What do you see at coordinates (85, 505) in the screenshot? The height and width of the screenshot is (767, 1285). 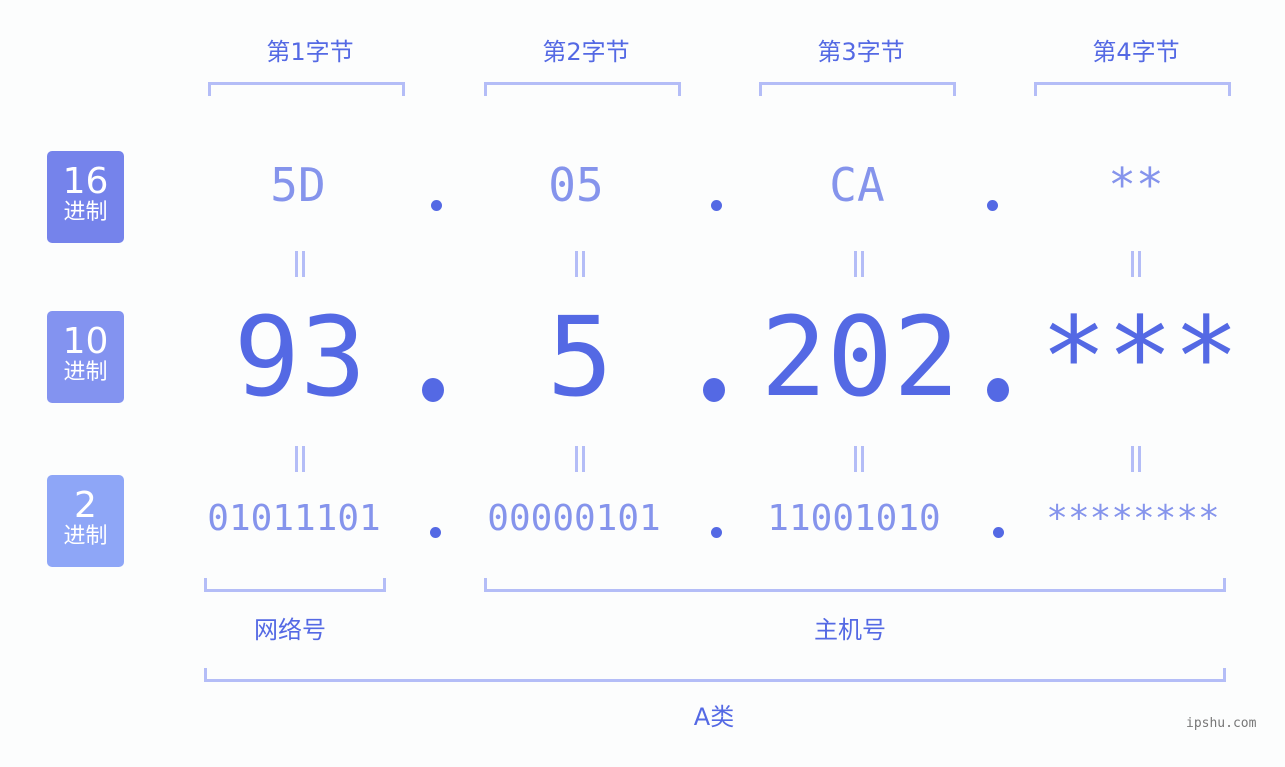 I see `badge-bin-num: 2` at bounding box center [85, 505].